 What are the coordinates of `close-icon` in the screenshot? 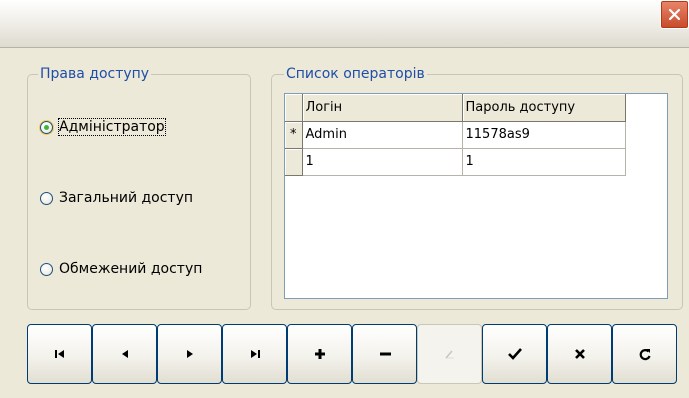 It's located at (674, 14).